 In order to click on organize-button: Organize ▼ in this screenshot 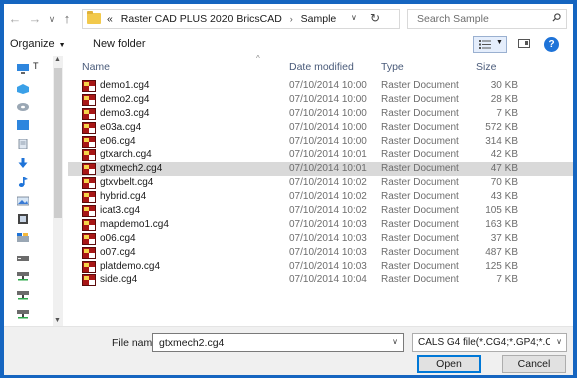, I will do `click(38, 44)`.